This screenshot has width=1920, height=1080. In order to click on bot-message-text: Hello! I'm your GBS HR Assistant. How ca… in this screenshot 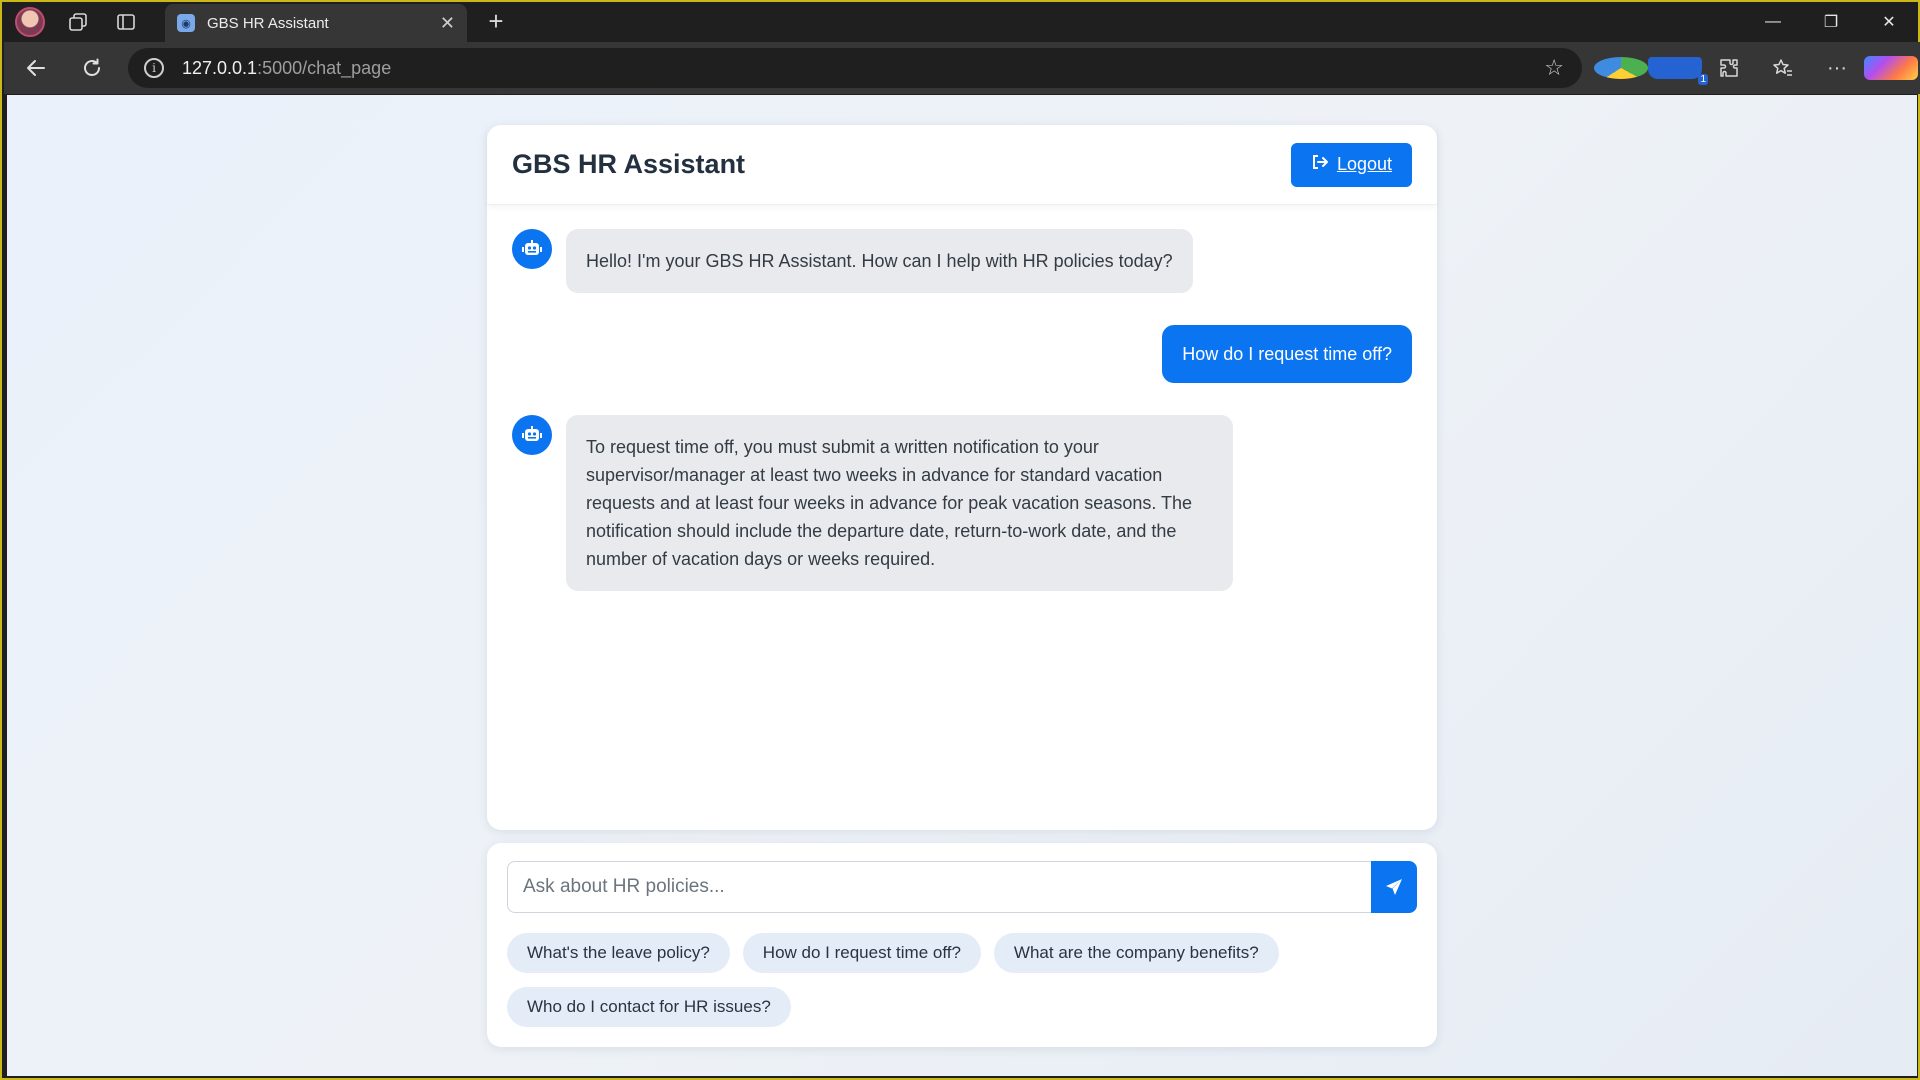, I will do `click(879, 261)`.